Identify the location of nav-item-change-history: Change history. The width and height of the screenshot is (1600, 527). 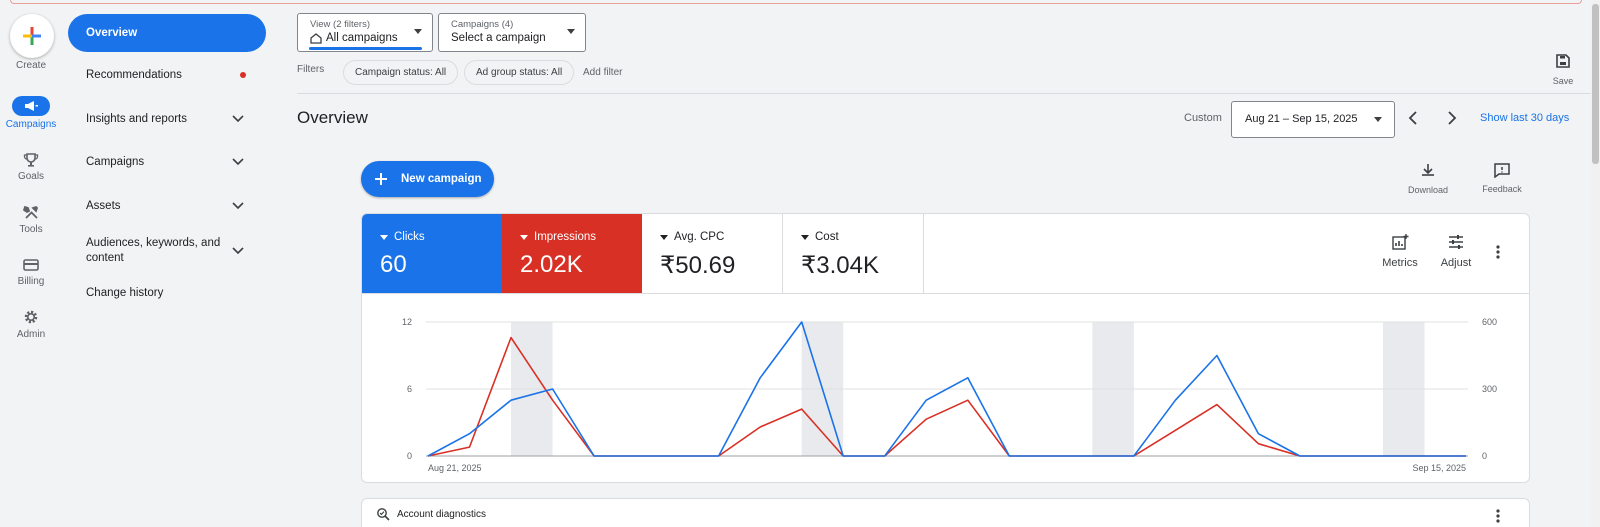
(167, 293).